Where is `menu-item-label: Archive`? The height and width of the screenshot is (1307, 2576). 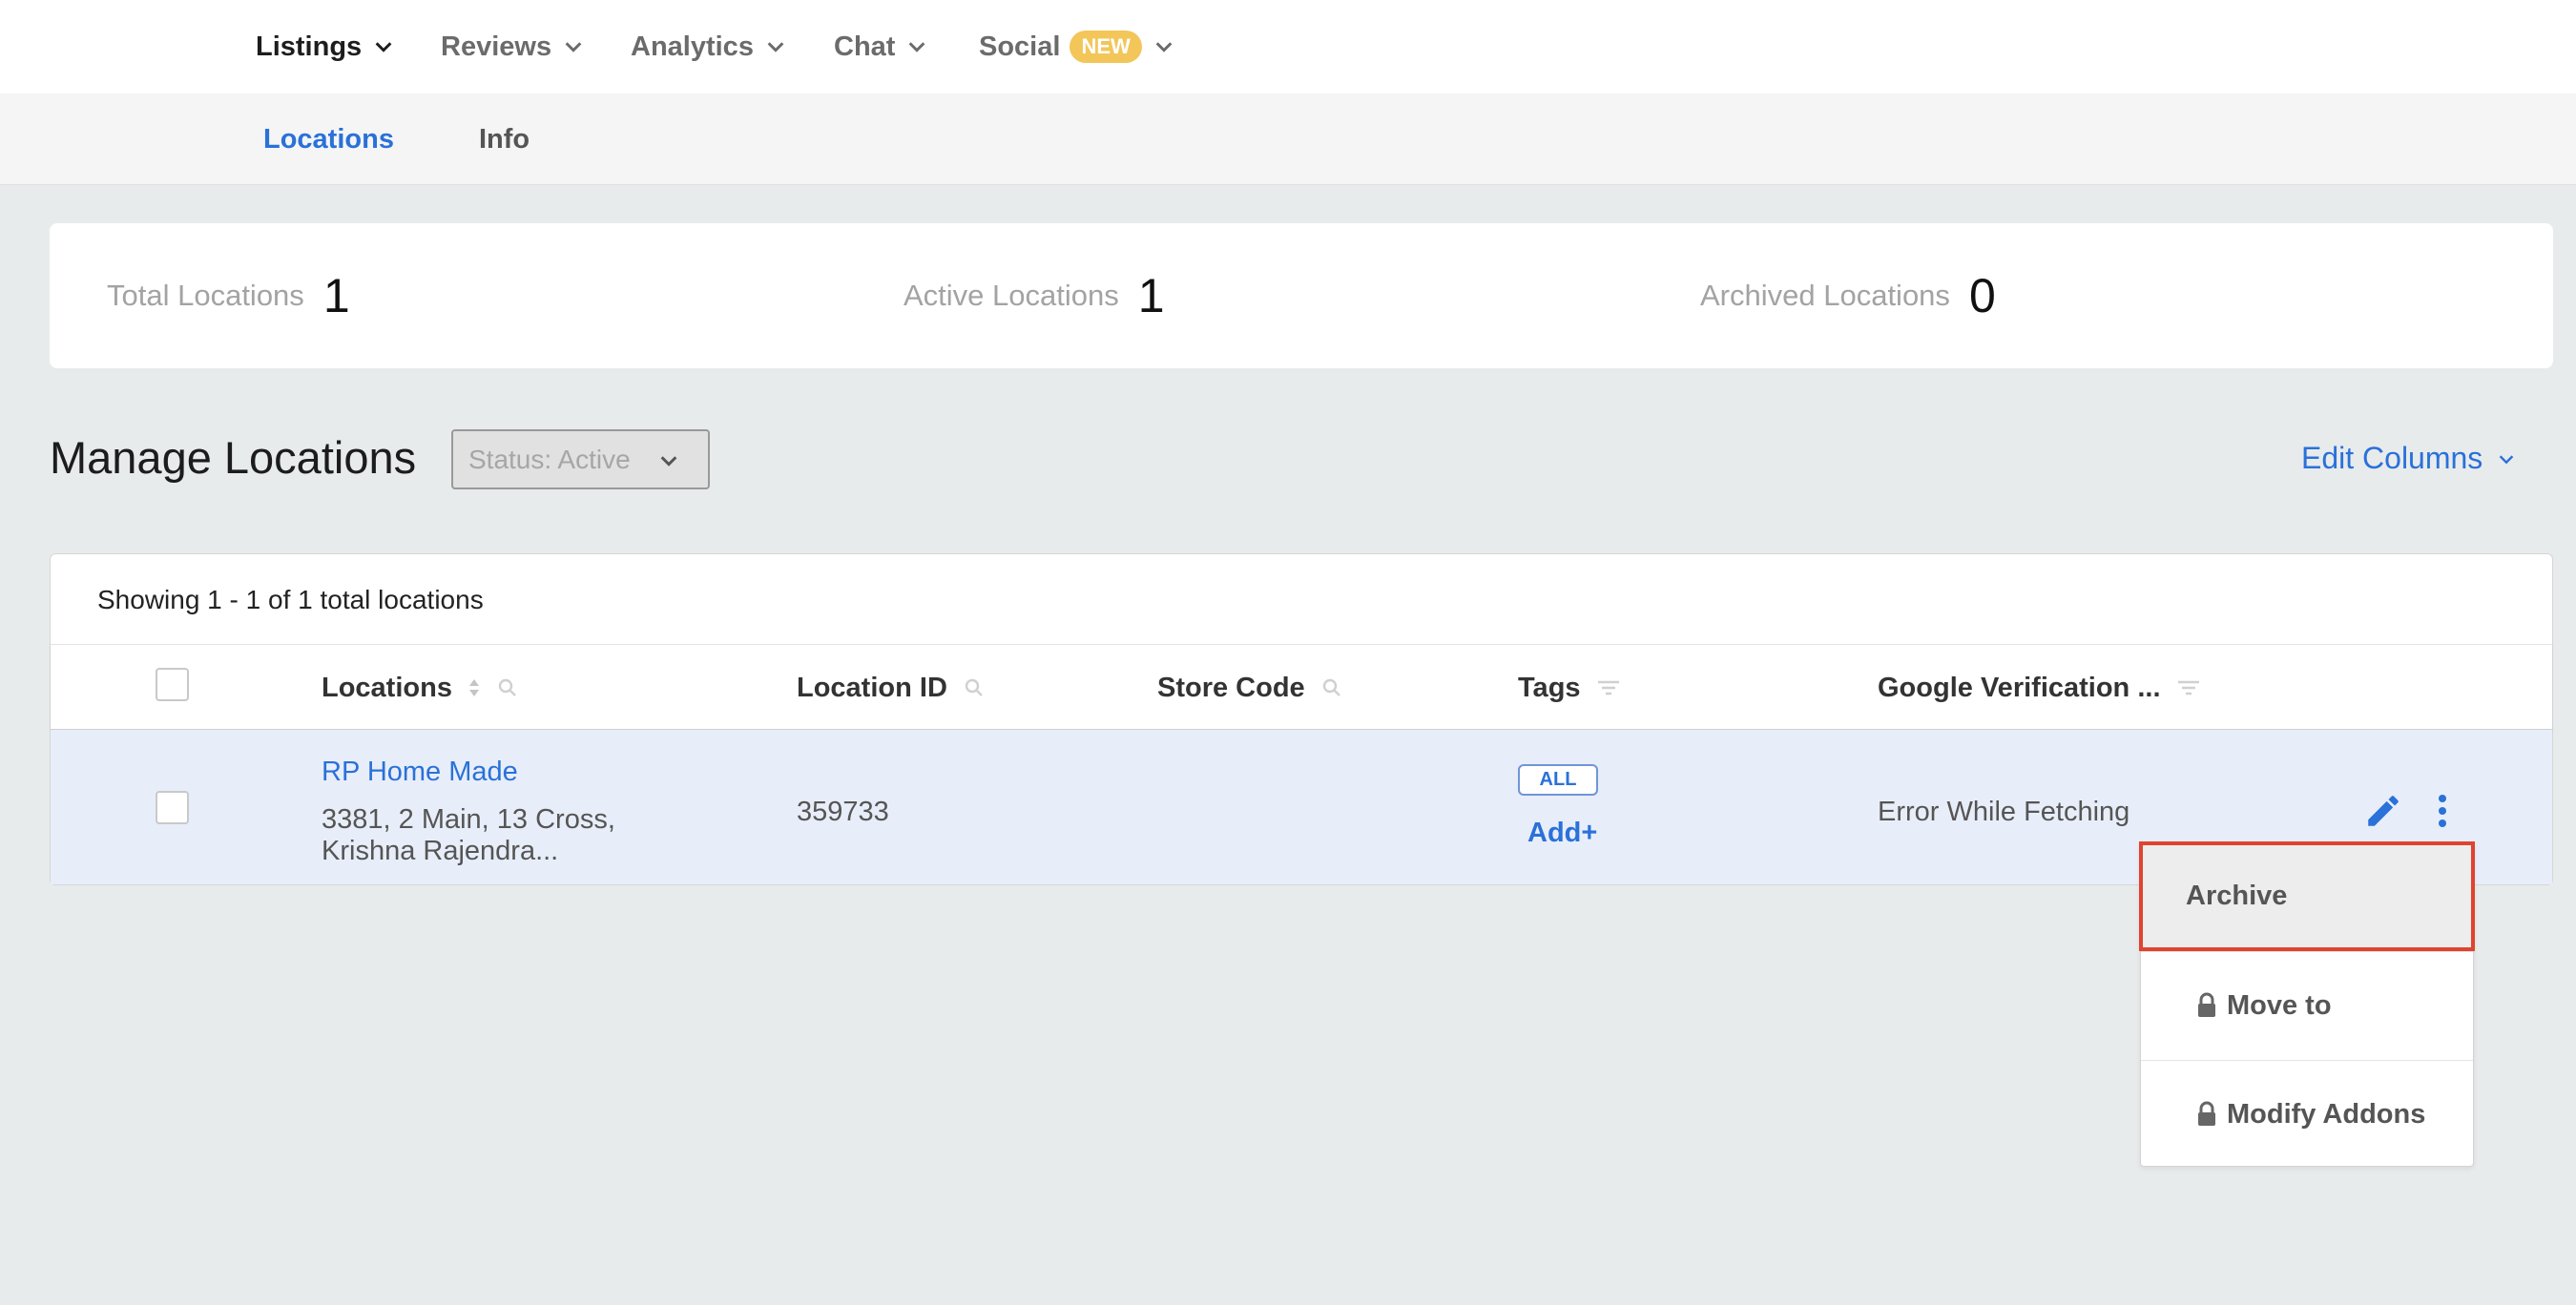 menu-item-label: Archive is located at coordinates (2237, 896).